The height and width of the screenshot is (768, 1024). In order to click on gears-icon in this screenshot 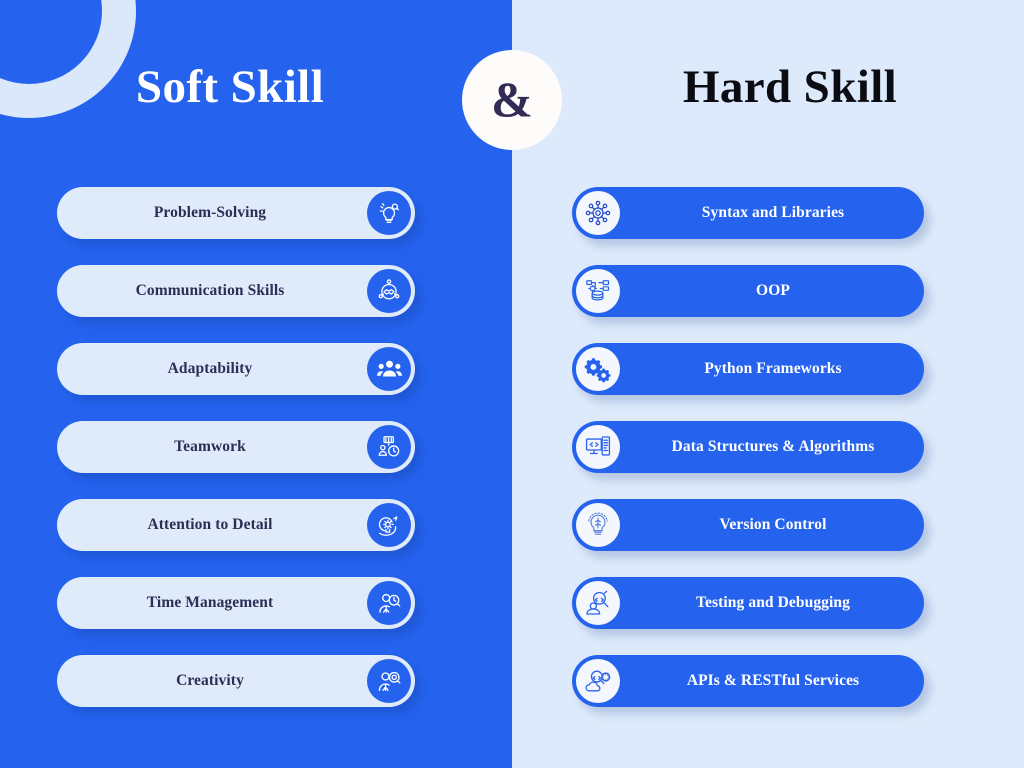, I will do `click(598, 369)`.